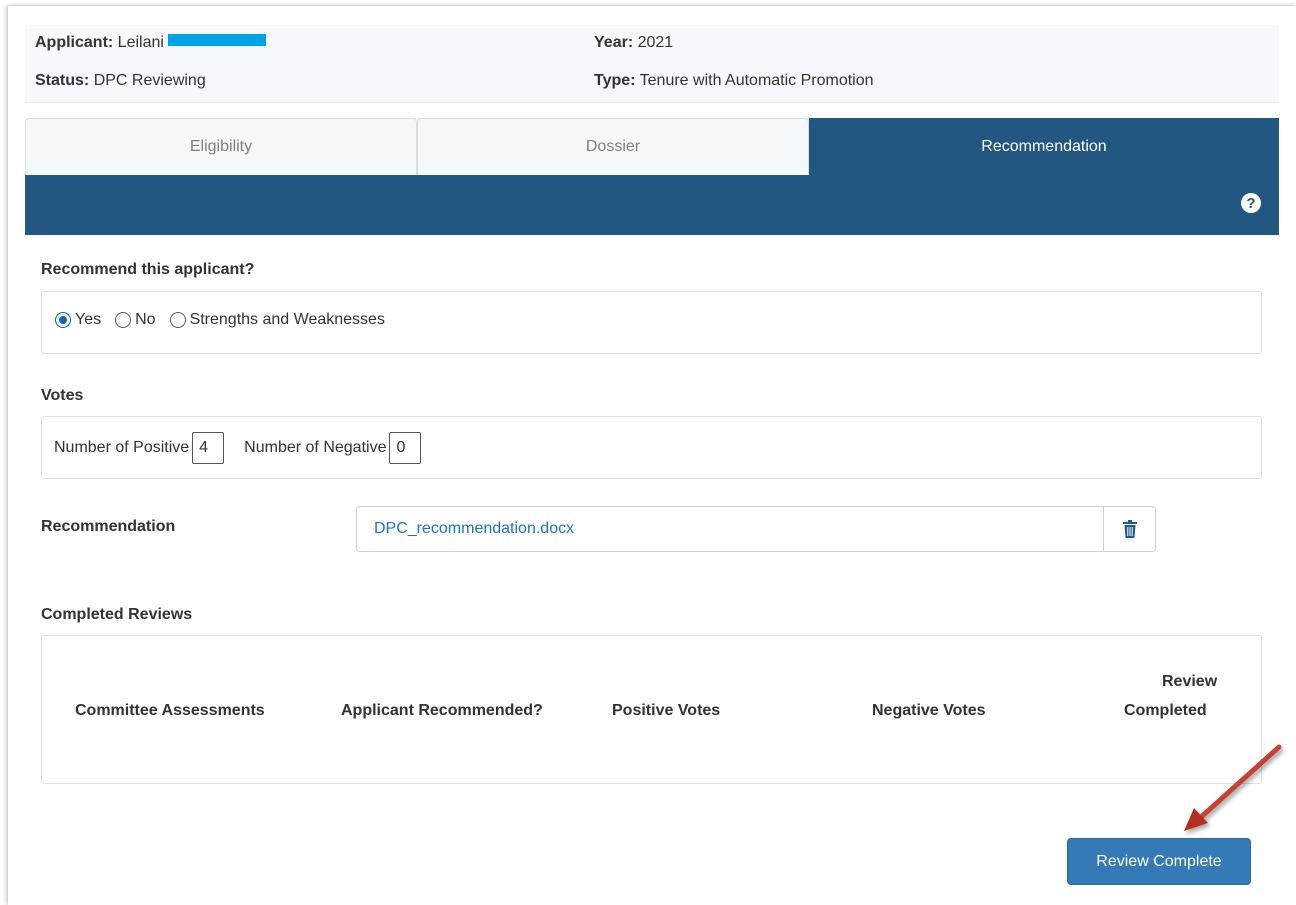 The height and width of the screenshot is (905, 1296). What do you see at coordinates (177, 320) in the screenshot?
I see `radio-strengths-weaknesses` at bounding box center [177, 320].